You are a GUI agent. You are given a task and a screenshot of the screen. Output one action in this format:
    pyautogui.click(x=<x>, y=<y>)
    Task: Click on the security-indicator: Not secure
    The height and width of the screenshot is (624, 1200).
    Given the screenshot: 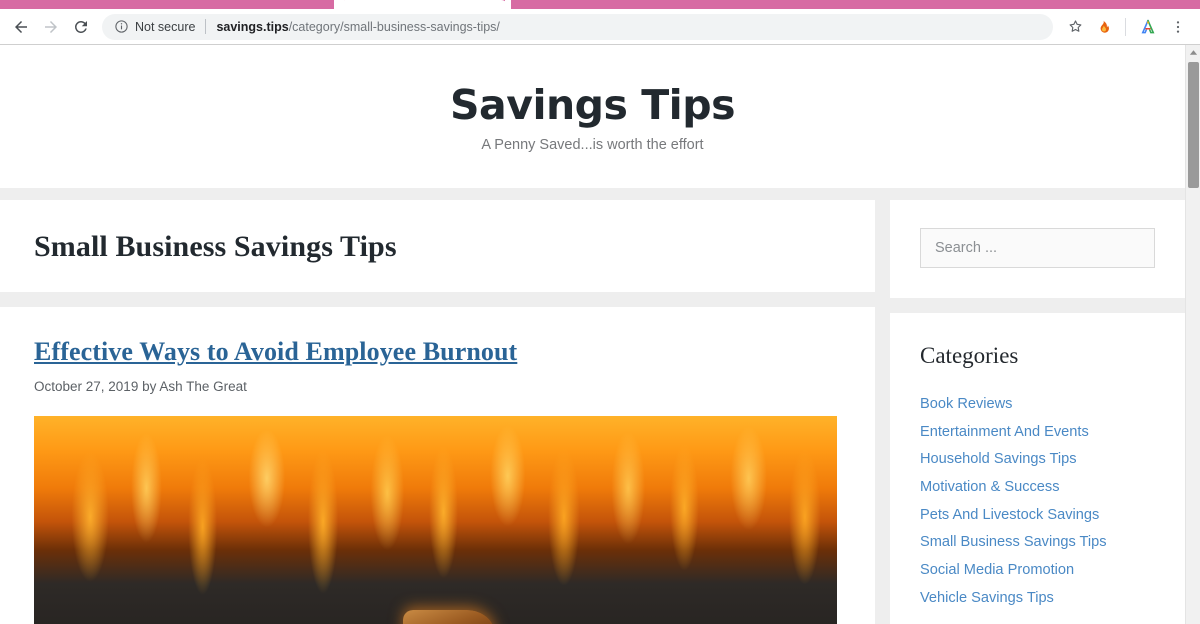 What is the action you would take?
    pyautogui.click(x=154, y=26)
    